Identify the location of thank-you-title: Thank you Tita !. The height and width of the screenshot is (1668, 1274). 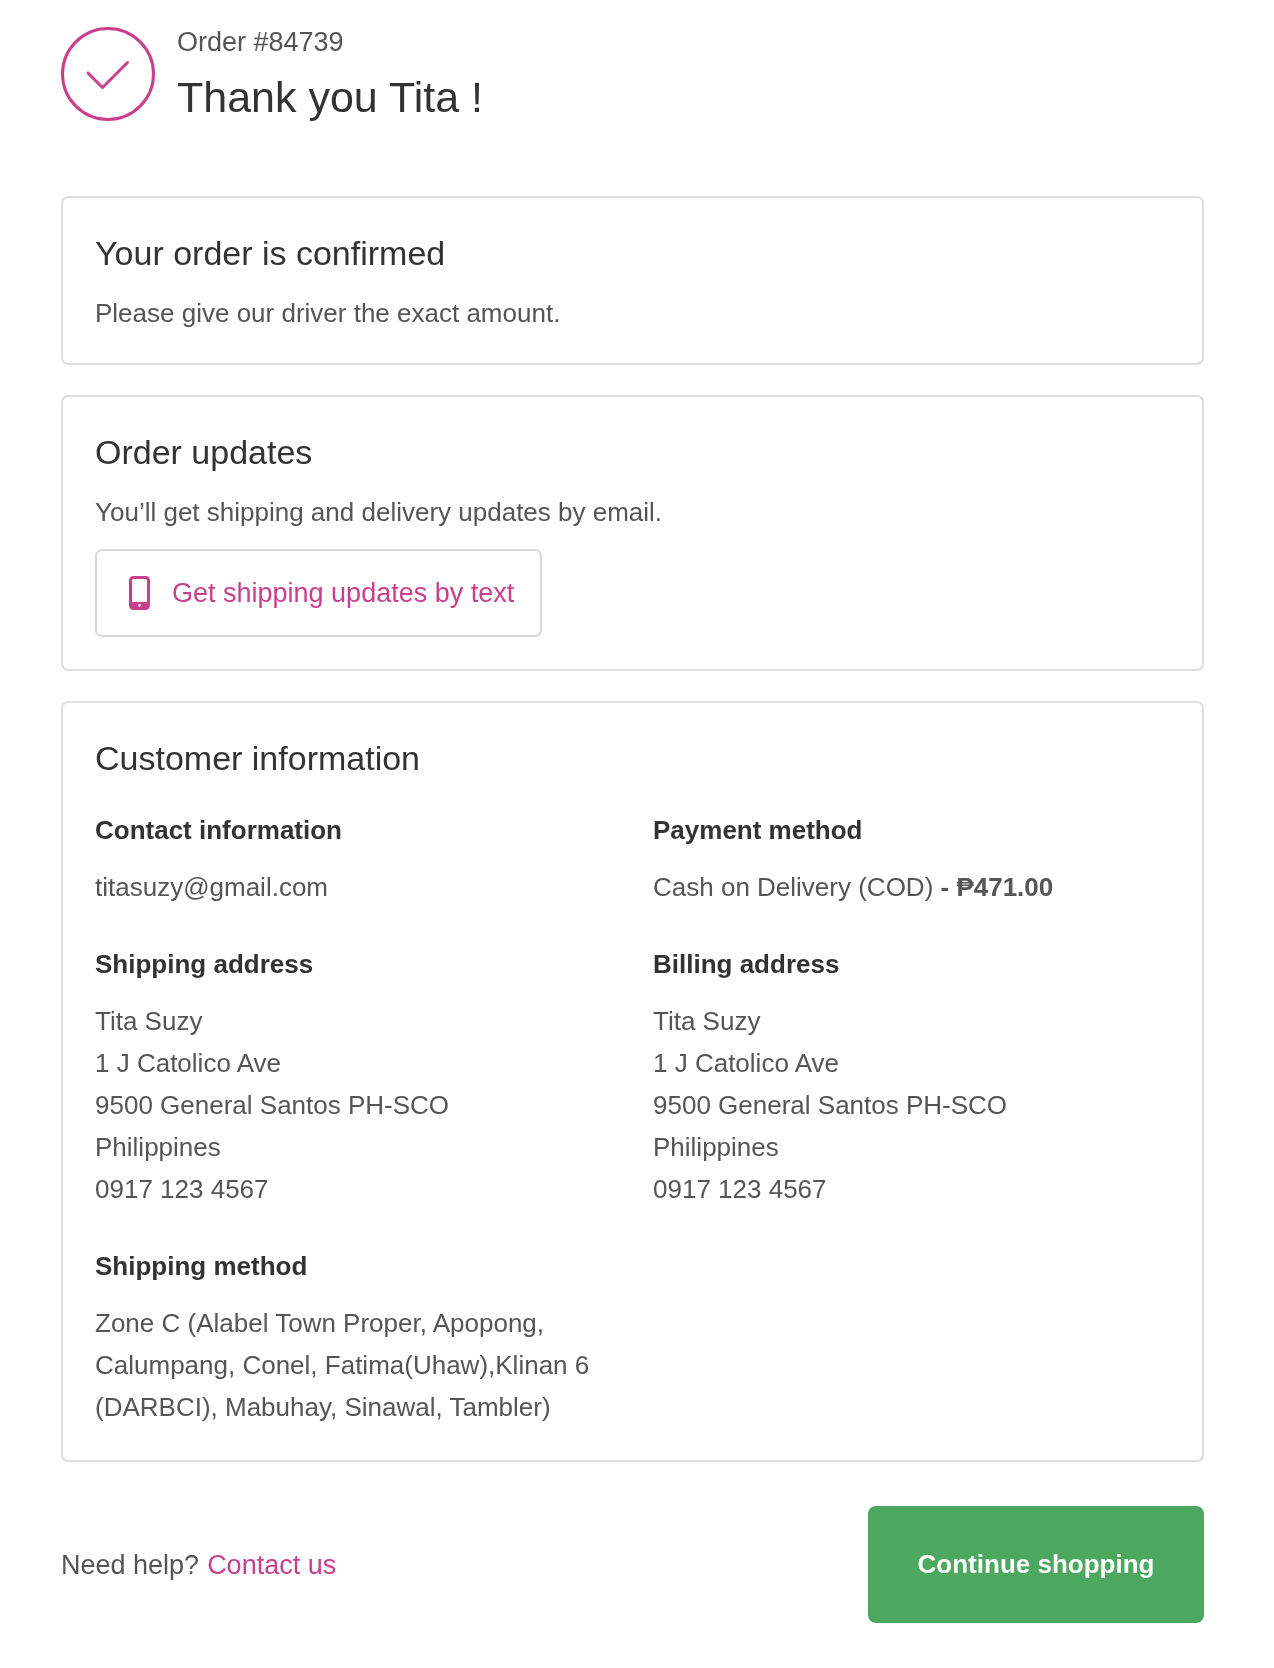
(330, 97).